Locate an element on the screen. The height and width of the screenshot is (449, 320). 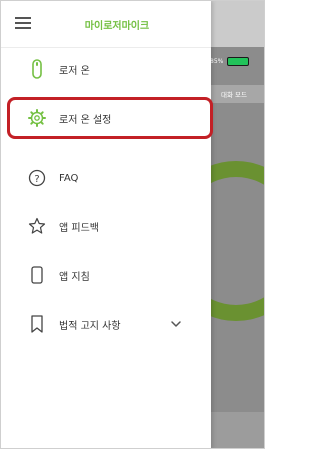
app-title: 마이로저마이크 is located at coordinates (117, 26).